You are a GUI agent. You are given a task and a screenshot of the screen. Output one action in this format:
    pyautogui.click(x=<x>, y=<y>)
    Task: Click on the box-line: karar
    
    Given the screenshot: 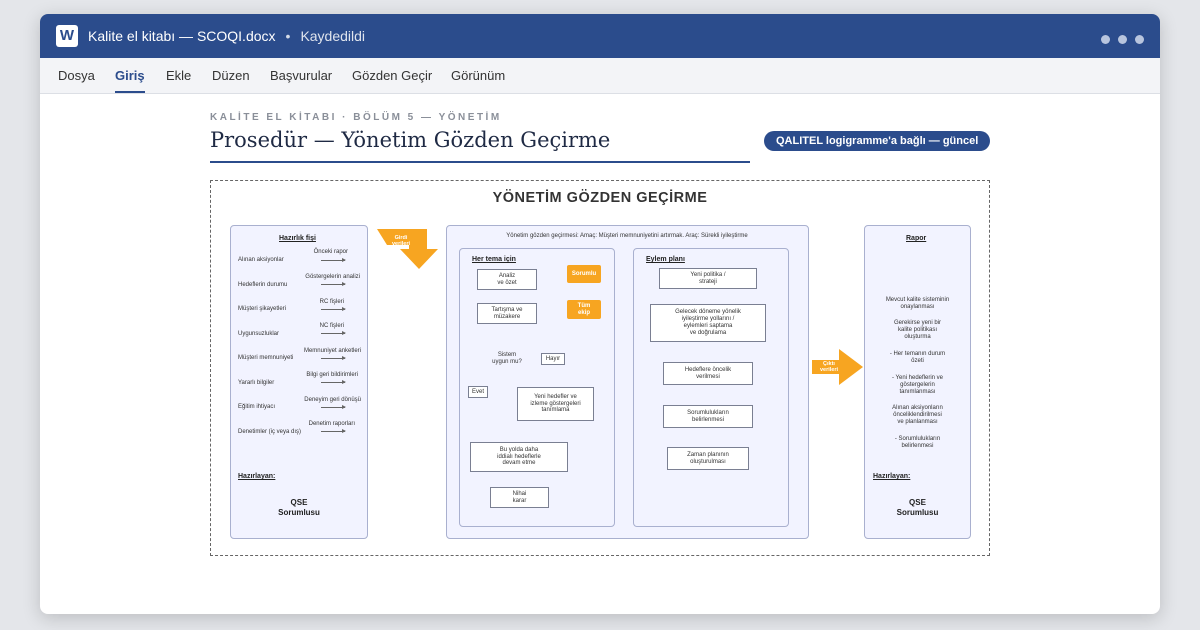 What is the action you would take?
    pyautogui.click(x=519, y=500)
    